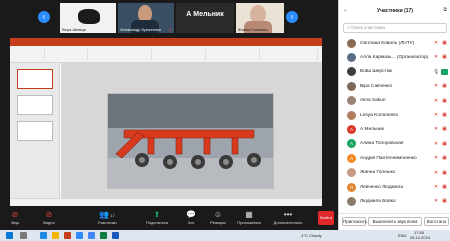 The image size is (450, 241). Describe the element at coordinates (260, 18) in the screenshot. I see `video-tile: Жанна Голешко` at that location.